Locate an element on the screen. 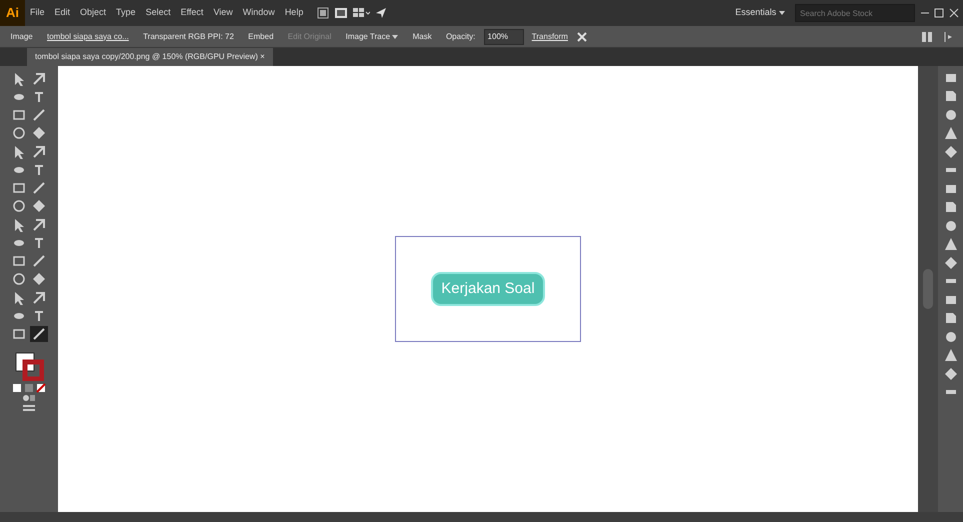 The height and width of the screenshot is (522, 963). menu-item: Help is located at coordinates (294, 13).